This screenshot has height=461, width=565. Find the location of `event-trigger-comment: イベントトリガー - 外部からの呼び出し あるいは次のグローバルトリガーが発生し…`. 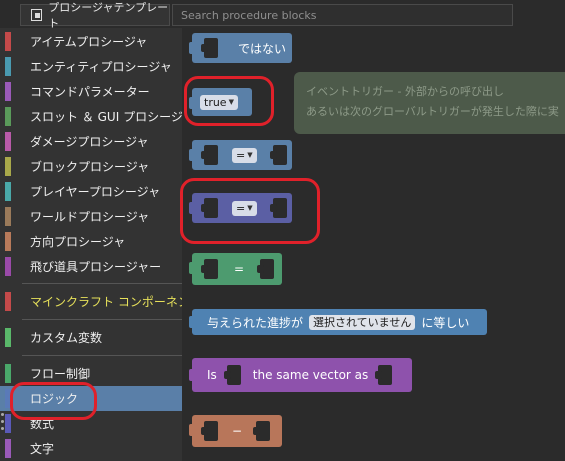

event-trigger-comment: イベントトリガー - 外部からの呼び出し あるいは次のグローバルトリガーが発生し… is located at coordinates (429, 103).